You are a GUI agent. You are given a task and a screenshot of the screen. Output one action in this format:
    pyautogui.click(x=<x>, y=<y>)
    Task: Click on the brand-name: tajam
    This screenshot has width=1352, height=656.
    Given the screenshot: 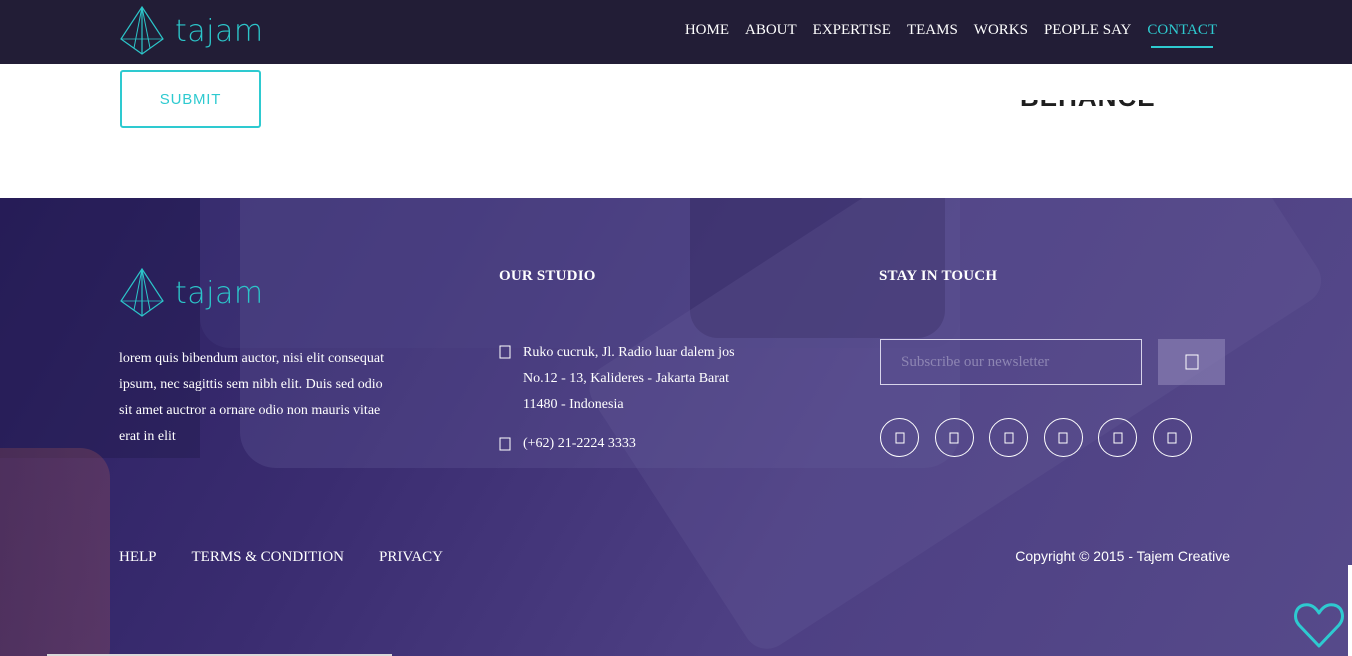 What is the action you would take?
    pyautogui.click(x=219, y=31)
    